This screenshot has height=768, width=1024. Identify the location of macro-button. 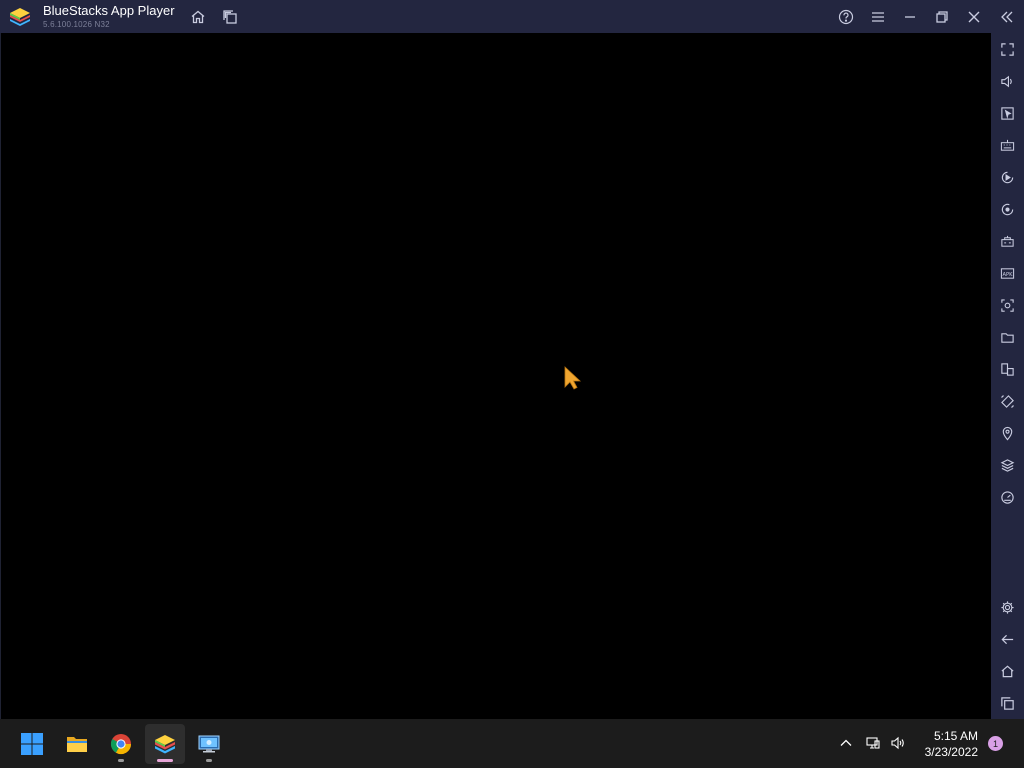
(1007, 177).